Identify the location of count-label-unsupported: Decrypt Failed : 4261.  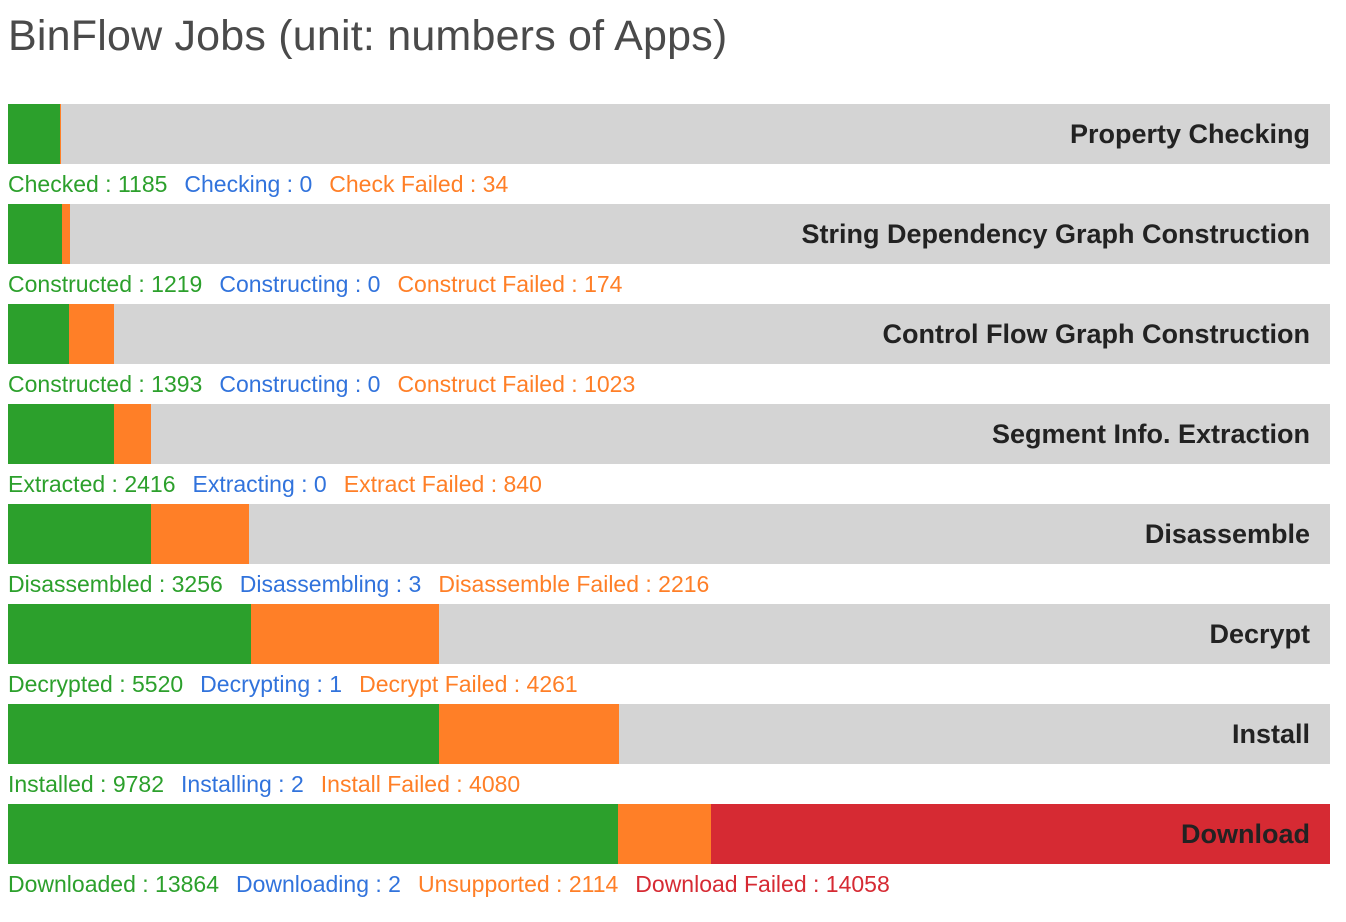
(468, 684).